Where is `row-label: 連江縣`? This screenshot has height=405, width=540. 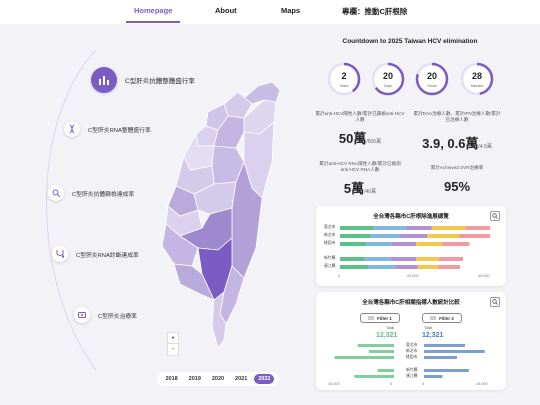 row-label: 連江縣 is located at coordinates (330, 266).